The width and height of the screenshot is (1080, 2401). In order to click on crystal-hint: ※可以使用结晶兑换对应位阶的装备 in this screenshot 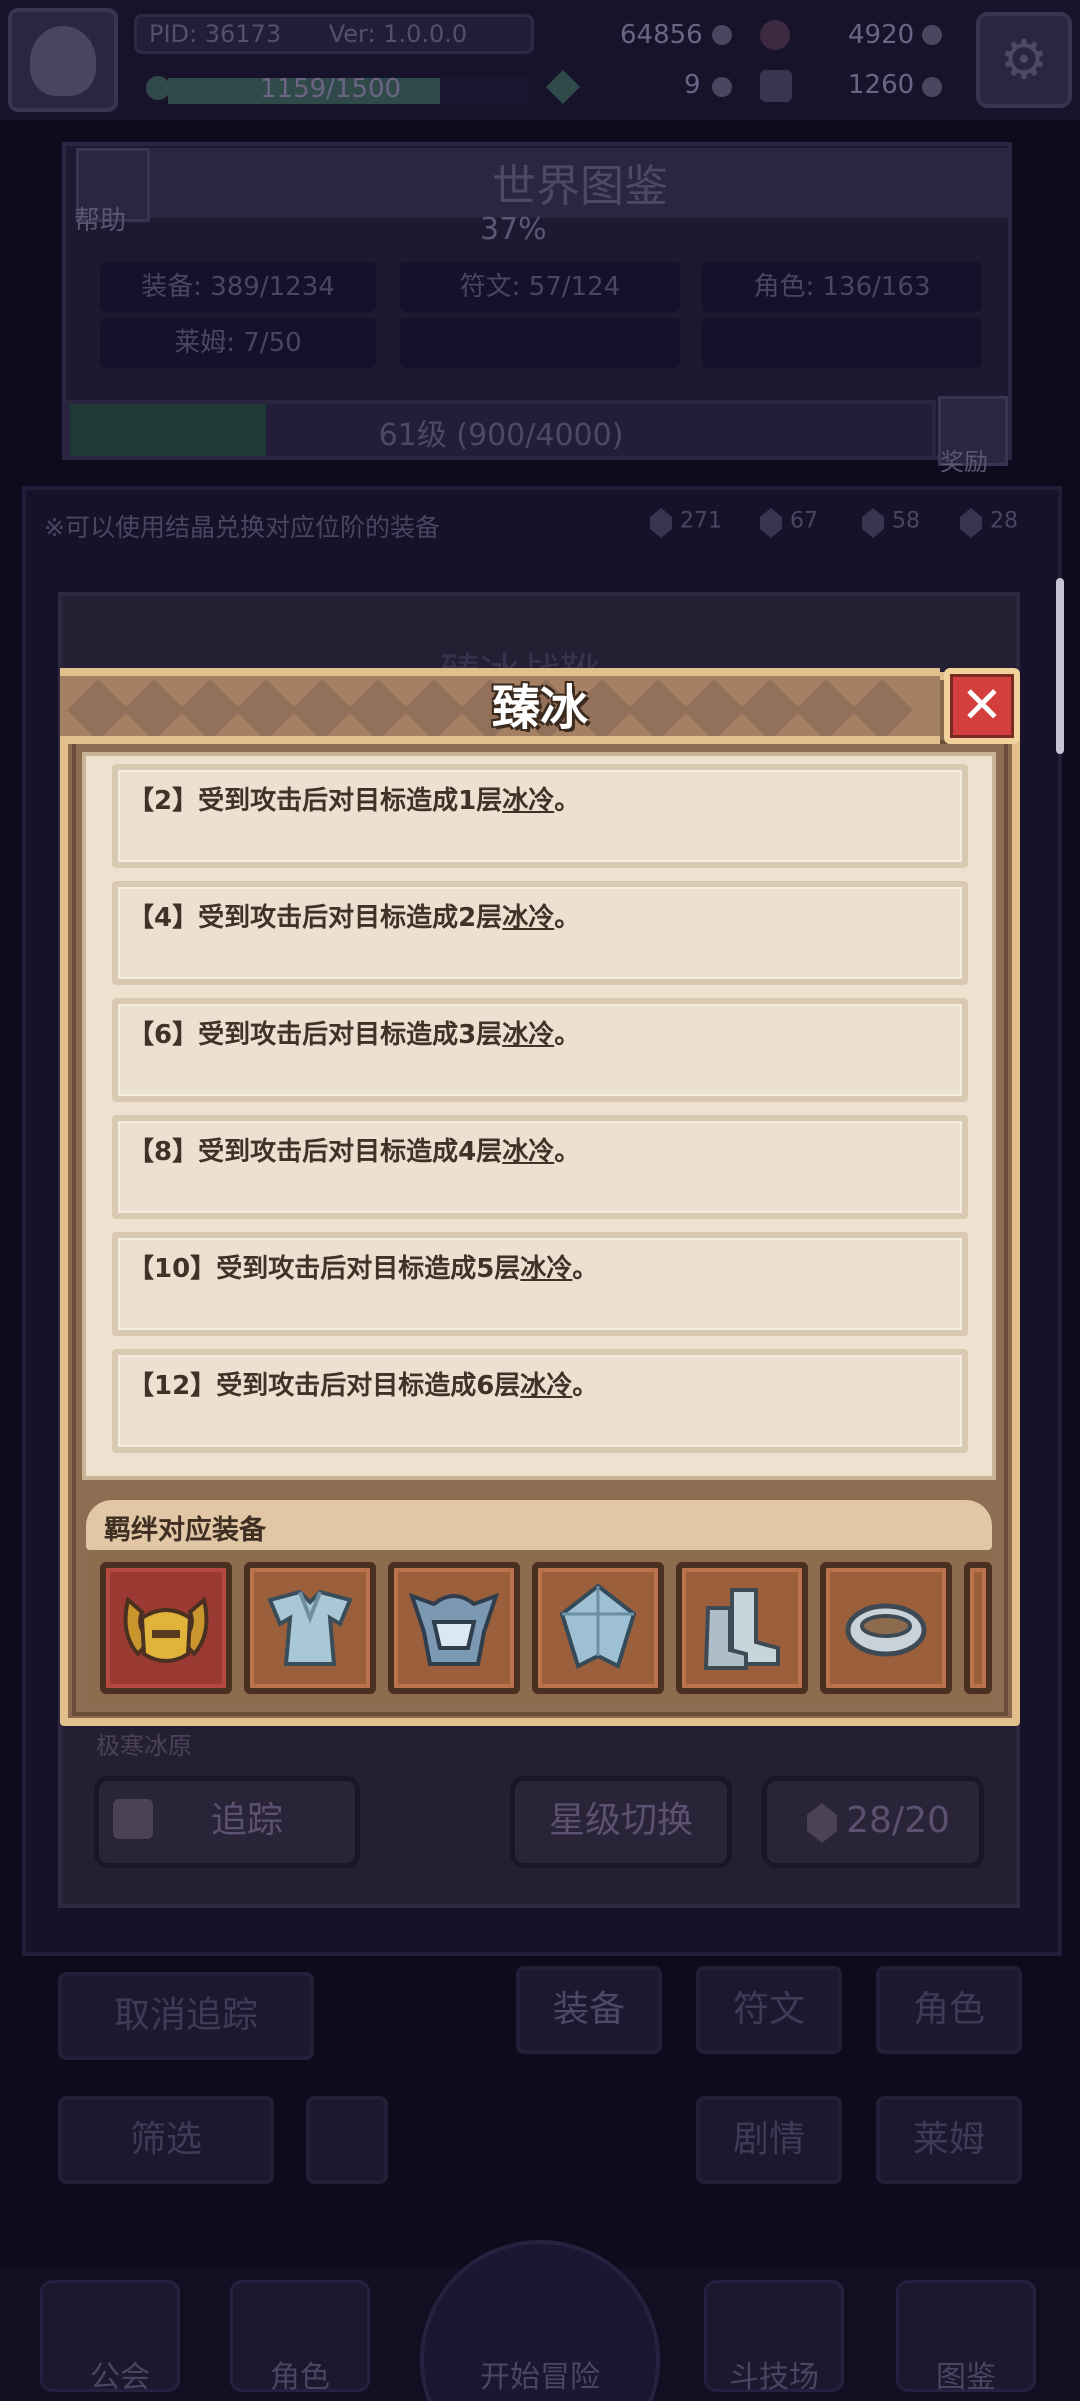, I will do `click(242, 527)`.